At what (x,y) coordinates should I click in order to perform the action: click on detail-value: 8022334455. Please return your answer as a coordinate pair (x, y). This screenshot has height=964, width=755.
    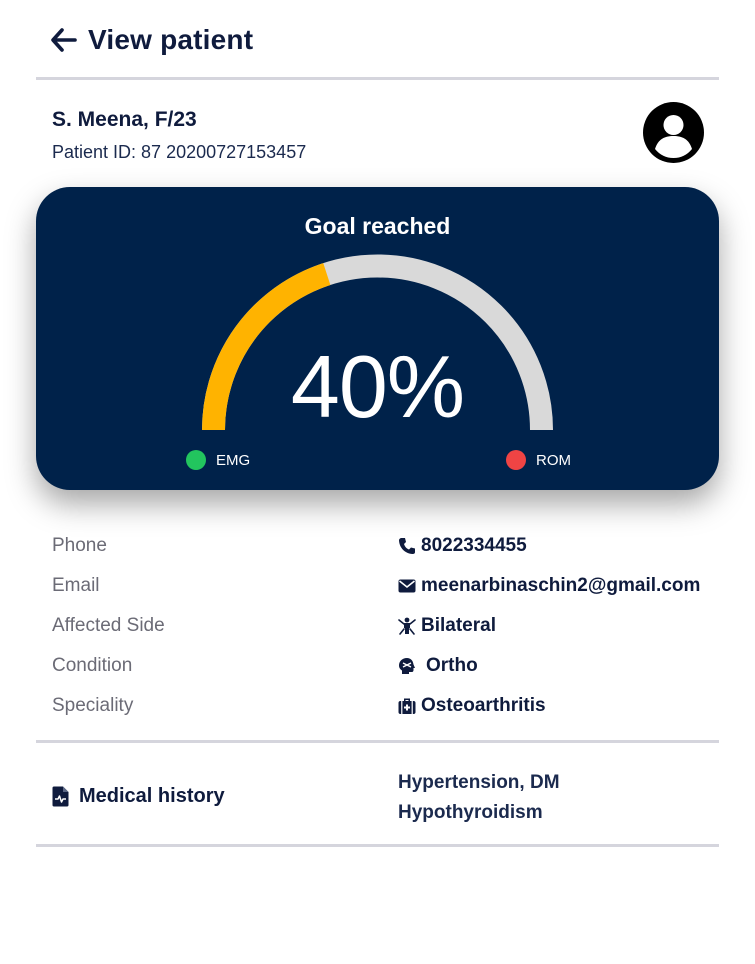
    Looking at the image, I should click on (462, 546).